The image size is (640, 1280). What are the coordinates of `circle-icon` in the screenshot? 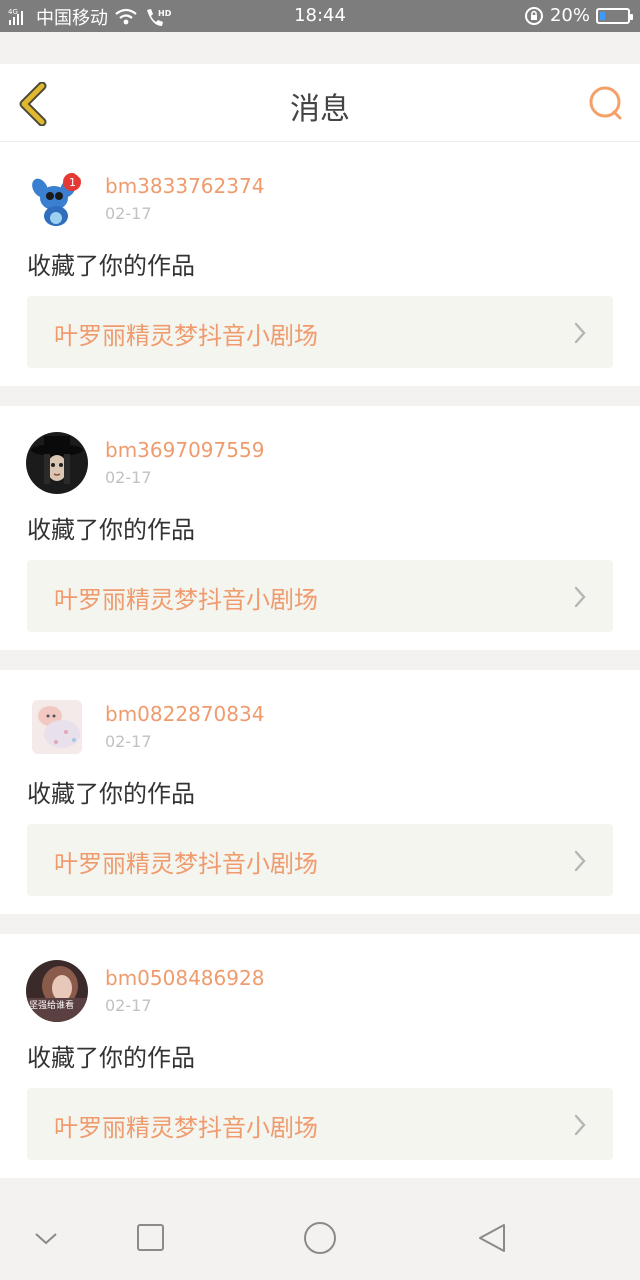 It's located at (320, 1238).